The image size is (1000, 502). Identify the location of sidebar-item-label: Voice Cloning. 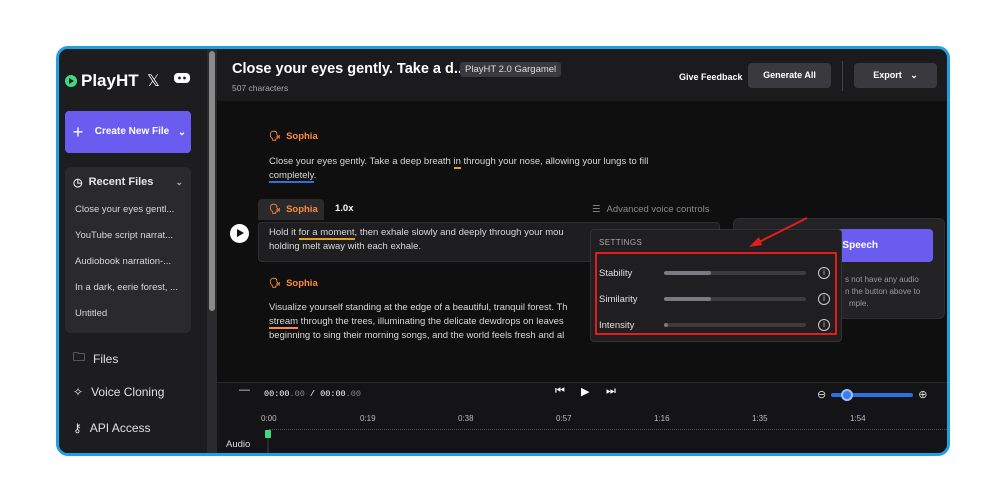
(128, 392).